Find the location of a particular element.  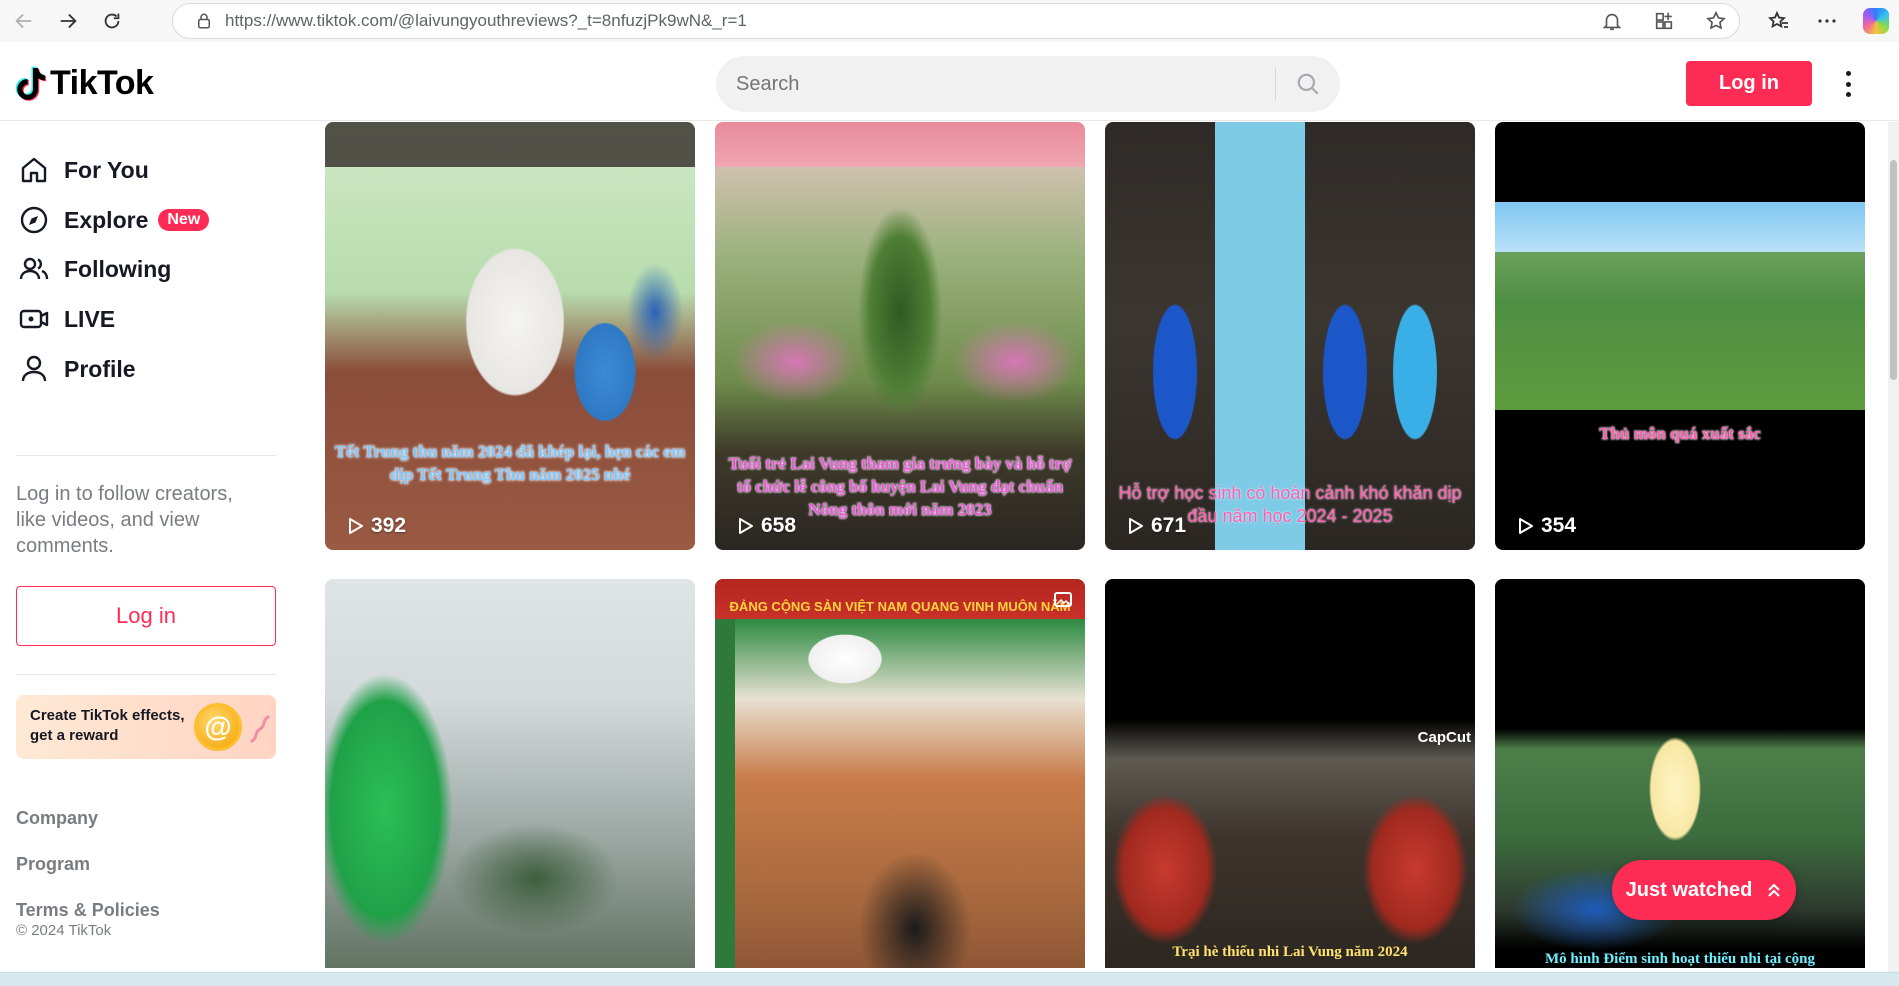

apps-icon is located at coordinates (1664, 21).